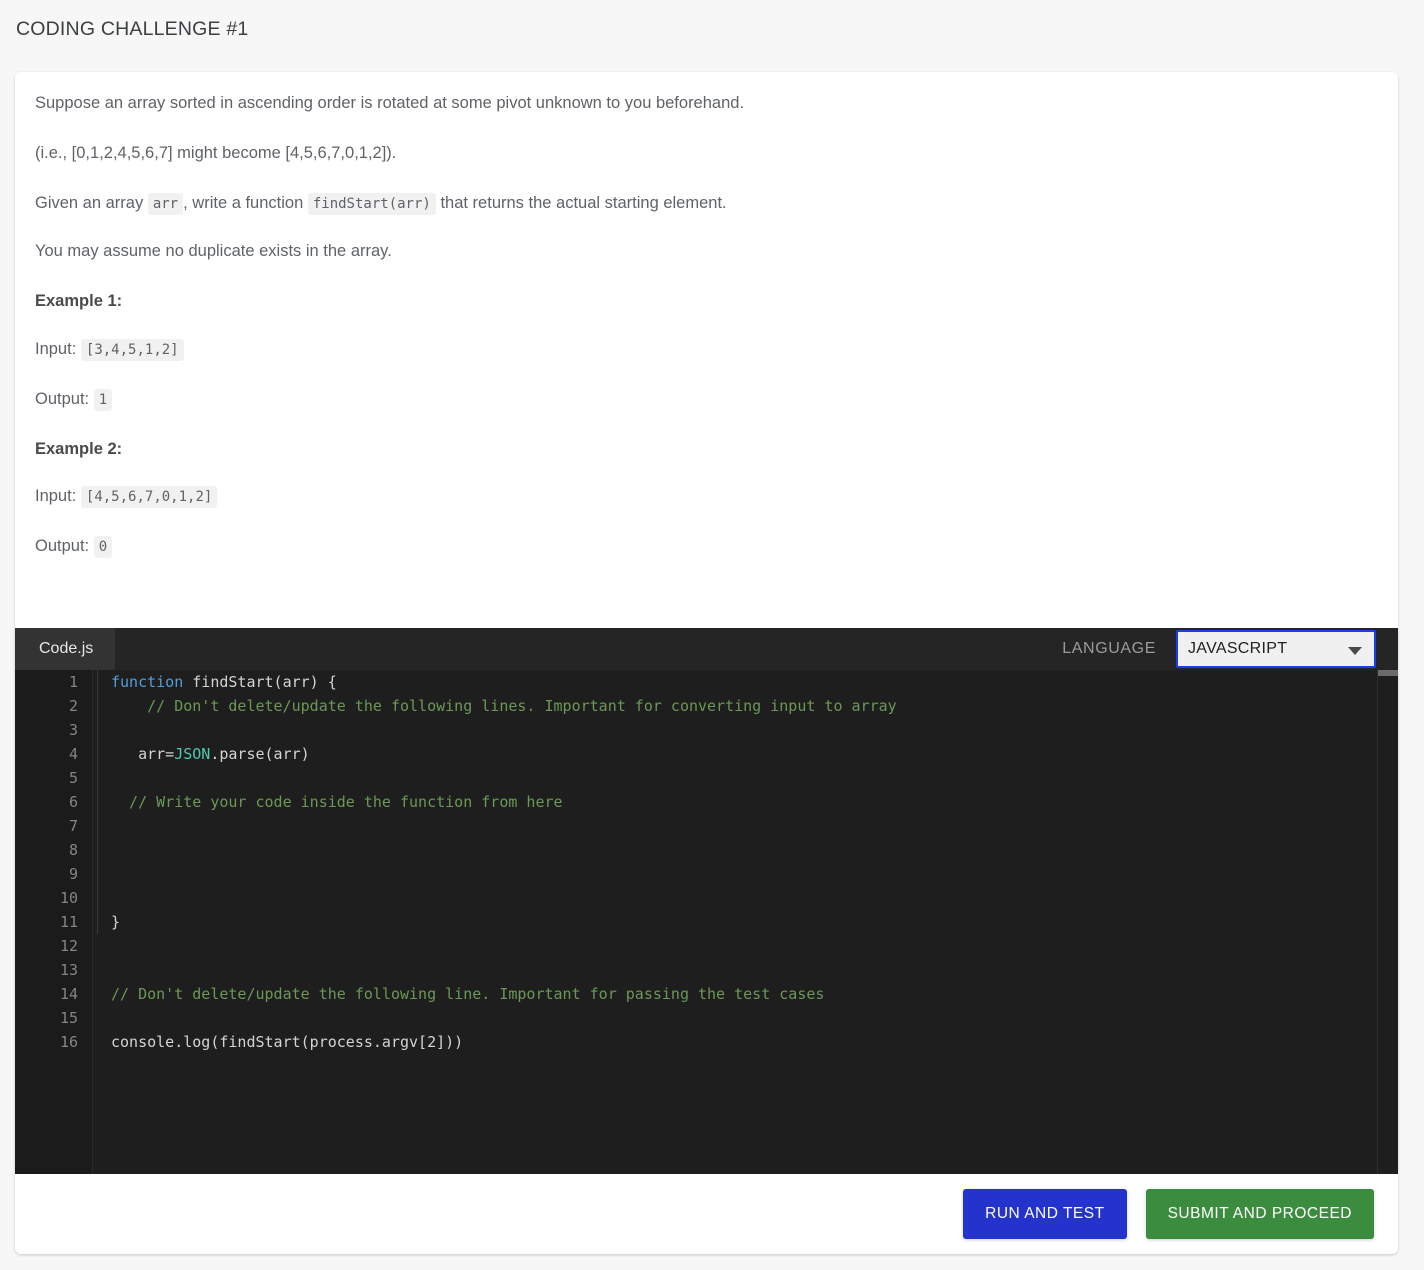 This screenshot has width=1424, height=1270. What do you see at coordinates (89, 202) in the screenshot?
I see `given-prefix-text: Given an array` at bounding box center [89, 202].